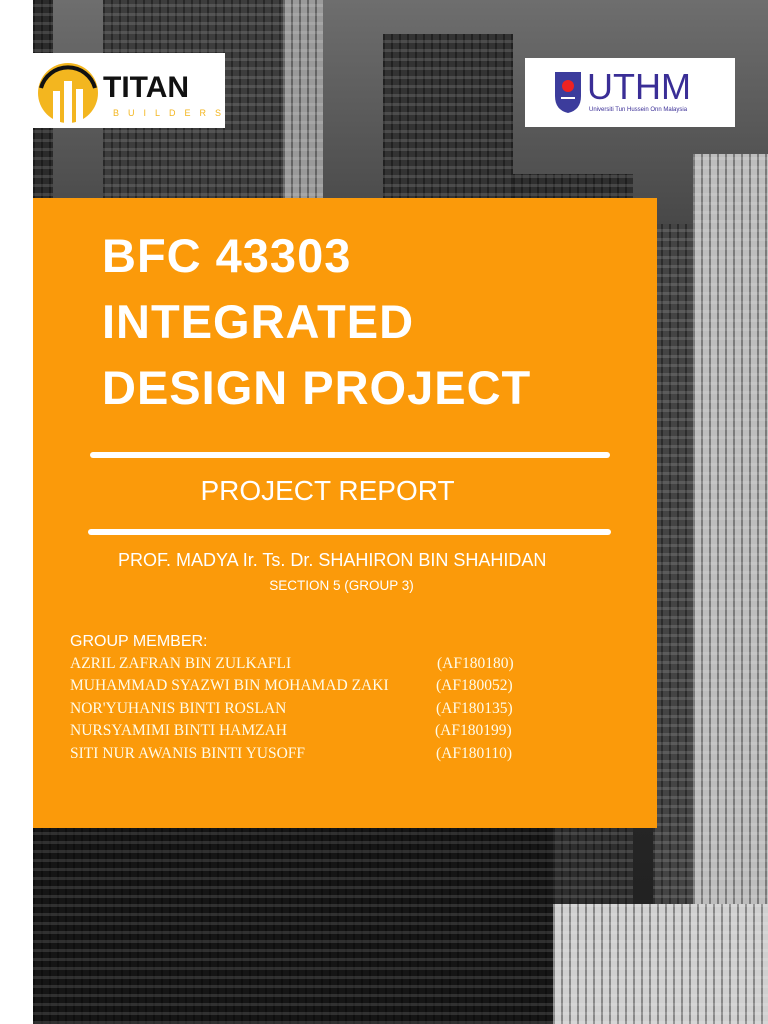 The width and height of the screenshot is (768, 1024). What do you see at coordinates (474, 708) in the screenshot?
I see `member-id: (AF180135)` at bounding box center [474, 708].